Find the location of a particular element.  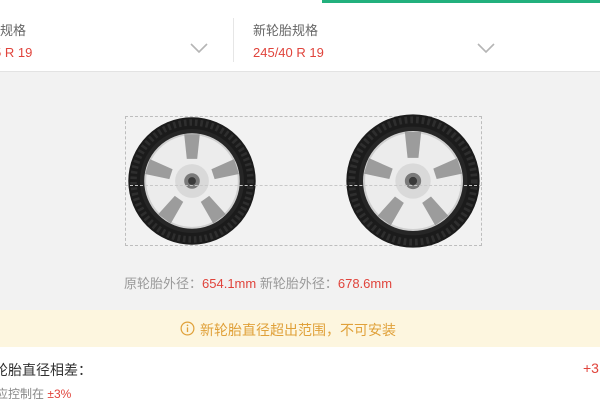

original-tire-title: 胎规格 is located at coordinates (13, 30).